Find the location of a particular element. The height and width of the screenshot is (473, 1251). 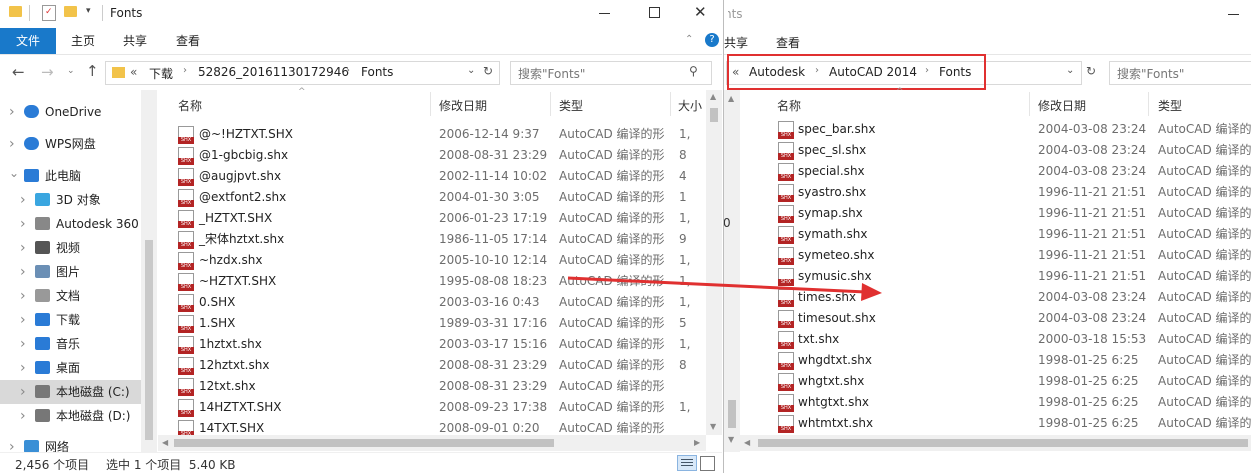

annotation-arrow is located at coordinates (724, 288).